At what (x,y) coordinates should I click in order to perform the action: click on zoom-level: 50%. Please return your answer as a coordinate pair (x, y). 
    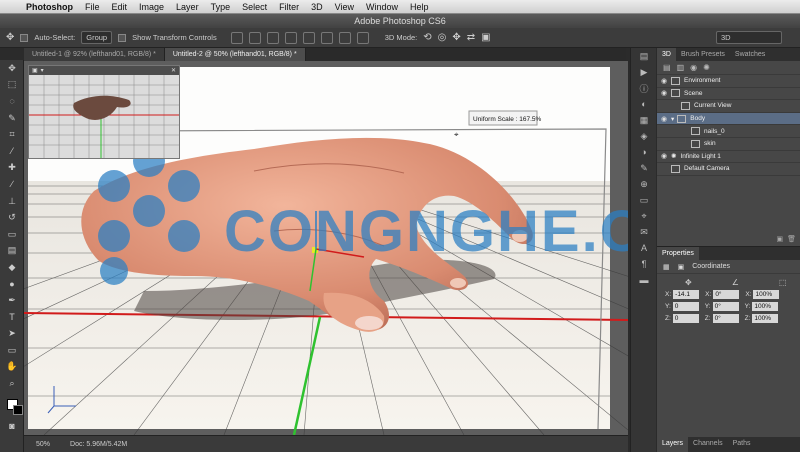
    Looking at the image, I should click on (43, 444).